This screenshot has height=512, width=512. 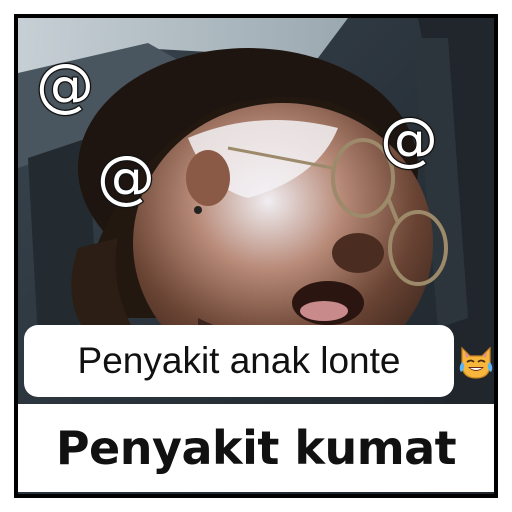 What do you see at coordinates (476, 362) in the screenshot?
I see `cat-tears-of-joy-icon` at bounding box center [476, 362].